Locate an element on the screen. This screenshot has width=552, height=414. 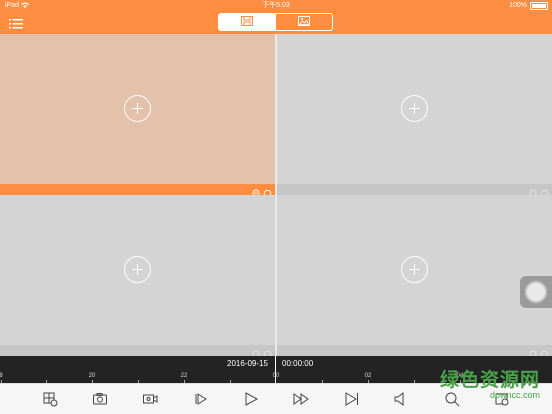
record-icon is located at coordinates (150, 399).